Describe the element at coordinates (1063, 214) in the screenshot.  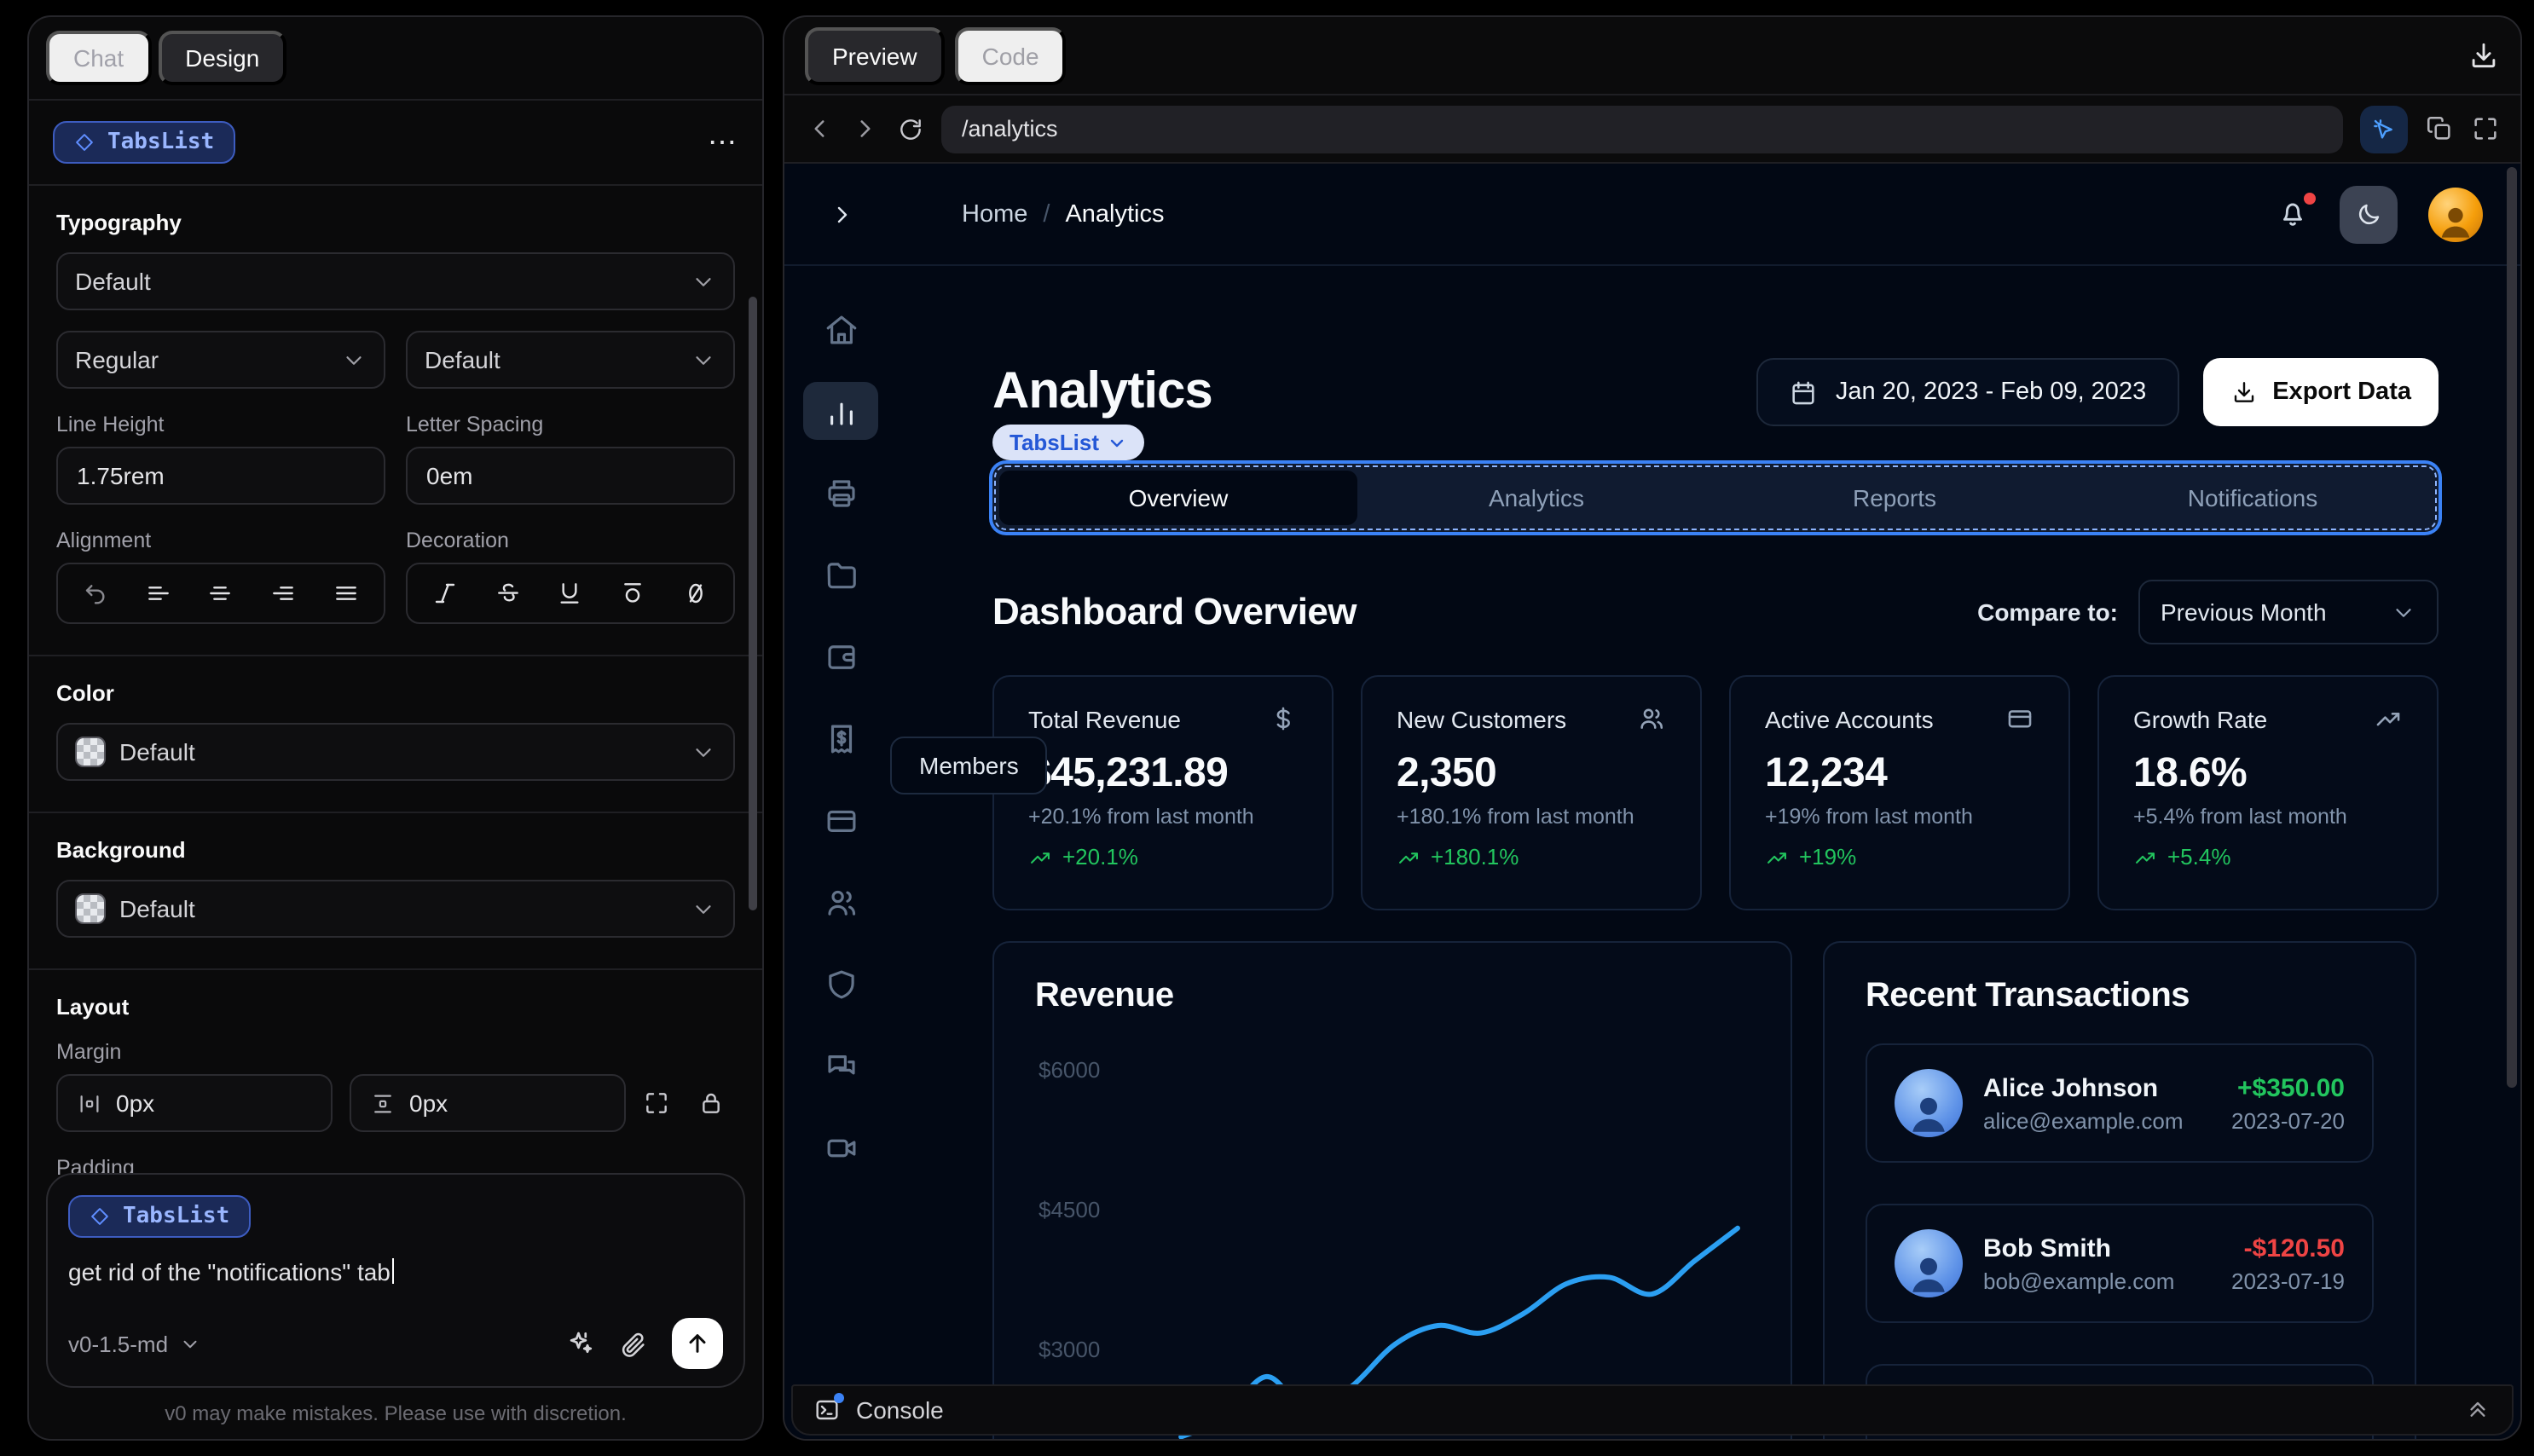
I see `breadcrumb: Home / Analytics` at that location.